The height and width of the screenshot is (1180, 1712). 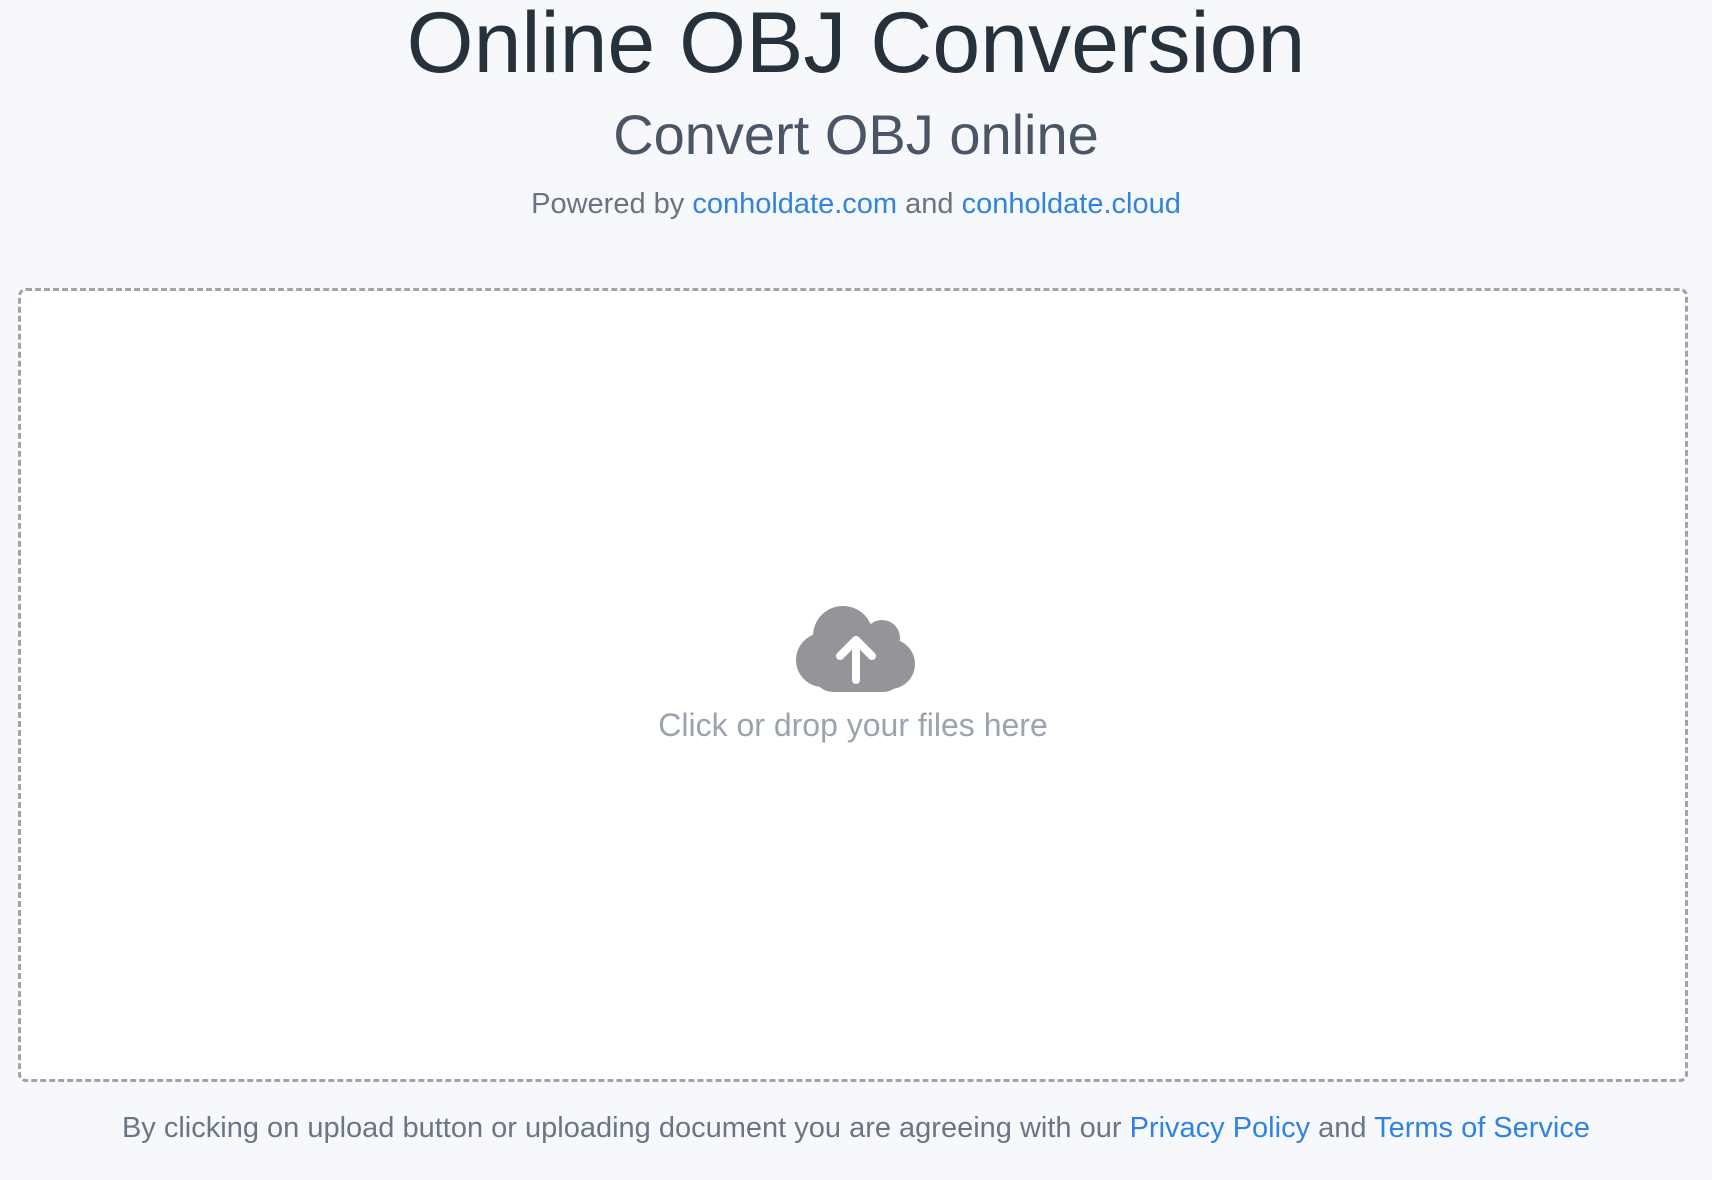 What do you see at coordinates (929, 204) in the screenshot?
I see `powered-by-and: and` at bounding box center [929, 204].